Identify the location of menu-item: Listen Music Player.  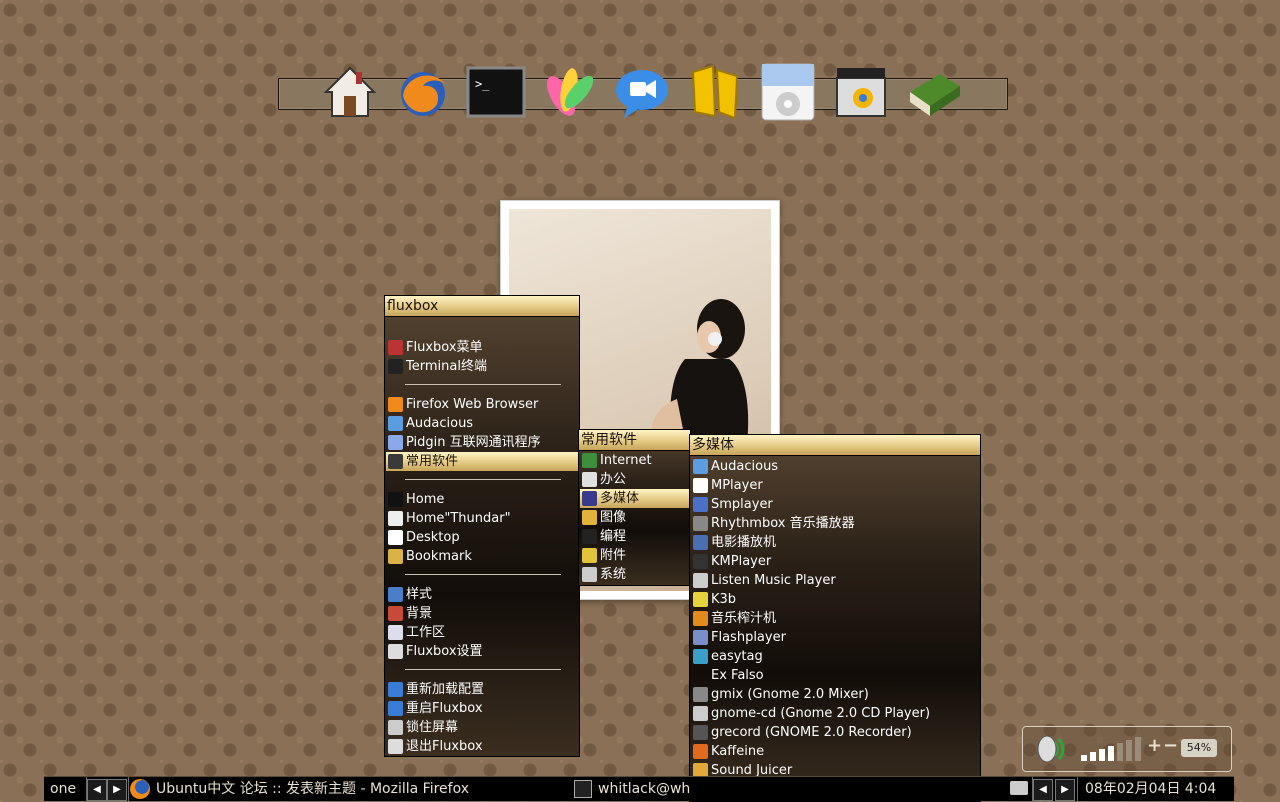
(835, 580).